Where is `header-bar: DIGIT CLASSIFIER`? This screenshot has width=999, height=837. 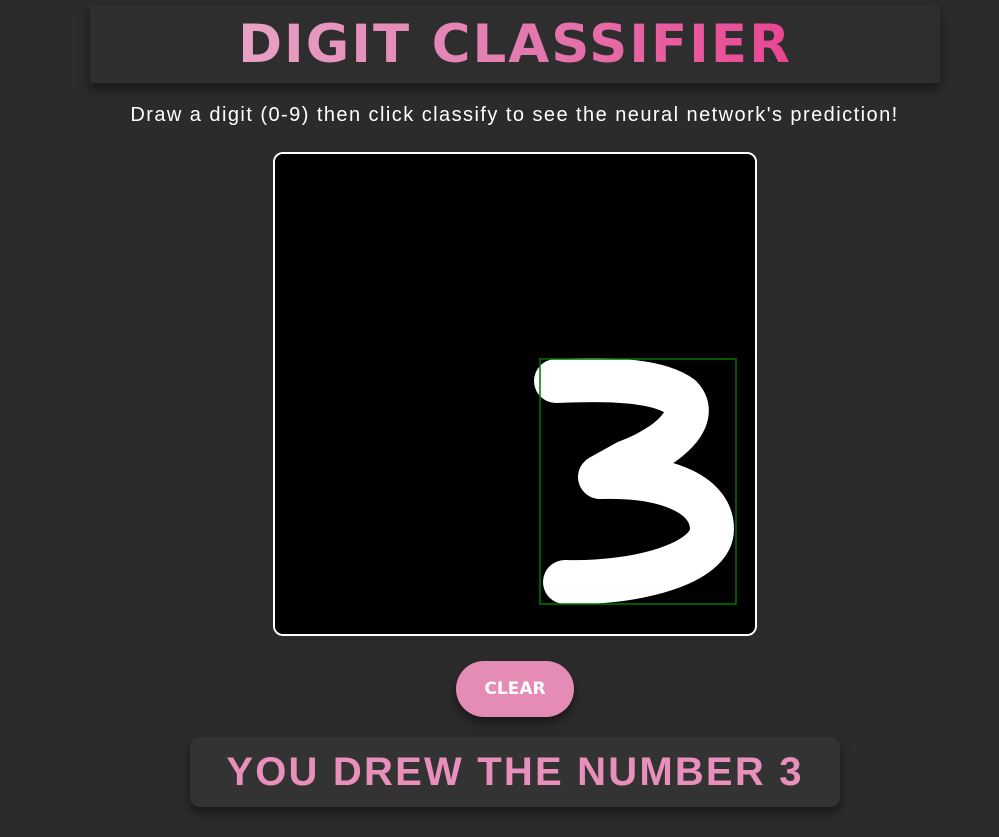
header-bar: DIGIT CLASSIFIER is located at coordinates (515, 44).